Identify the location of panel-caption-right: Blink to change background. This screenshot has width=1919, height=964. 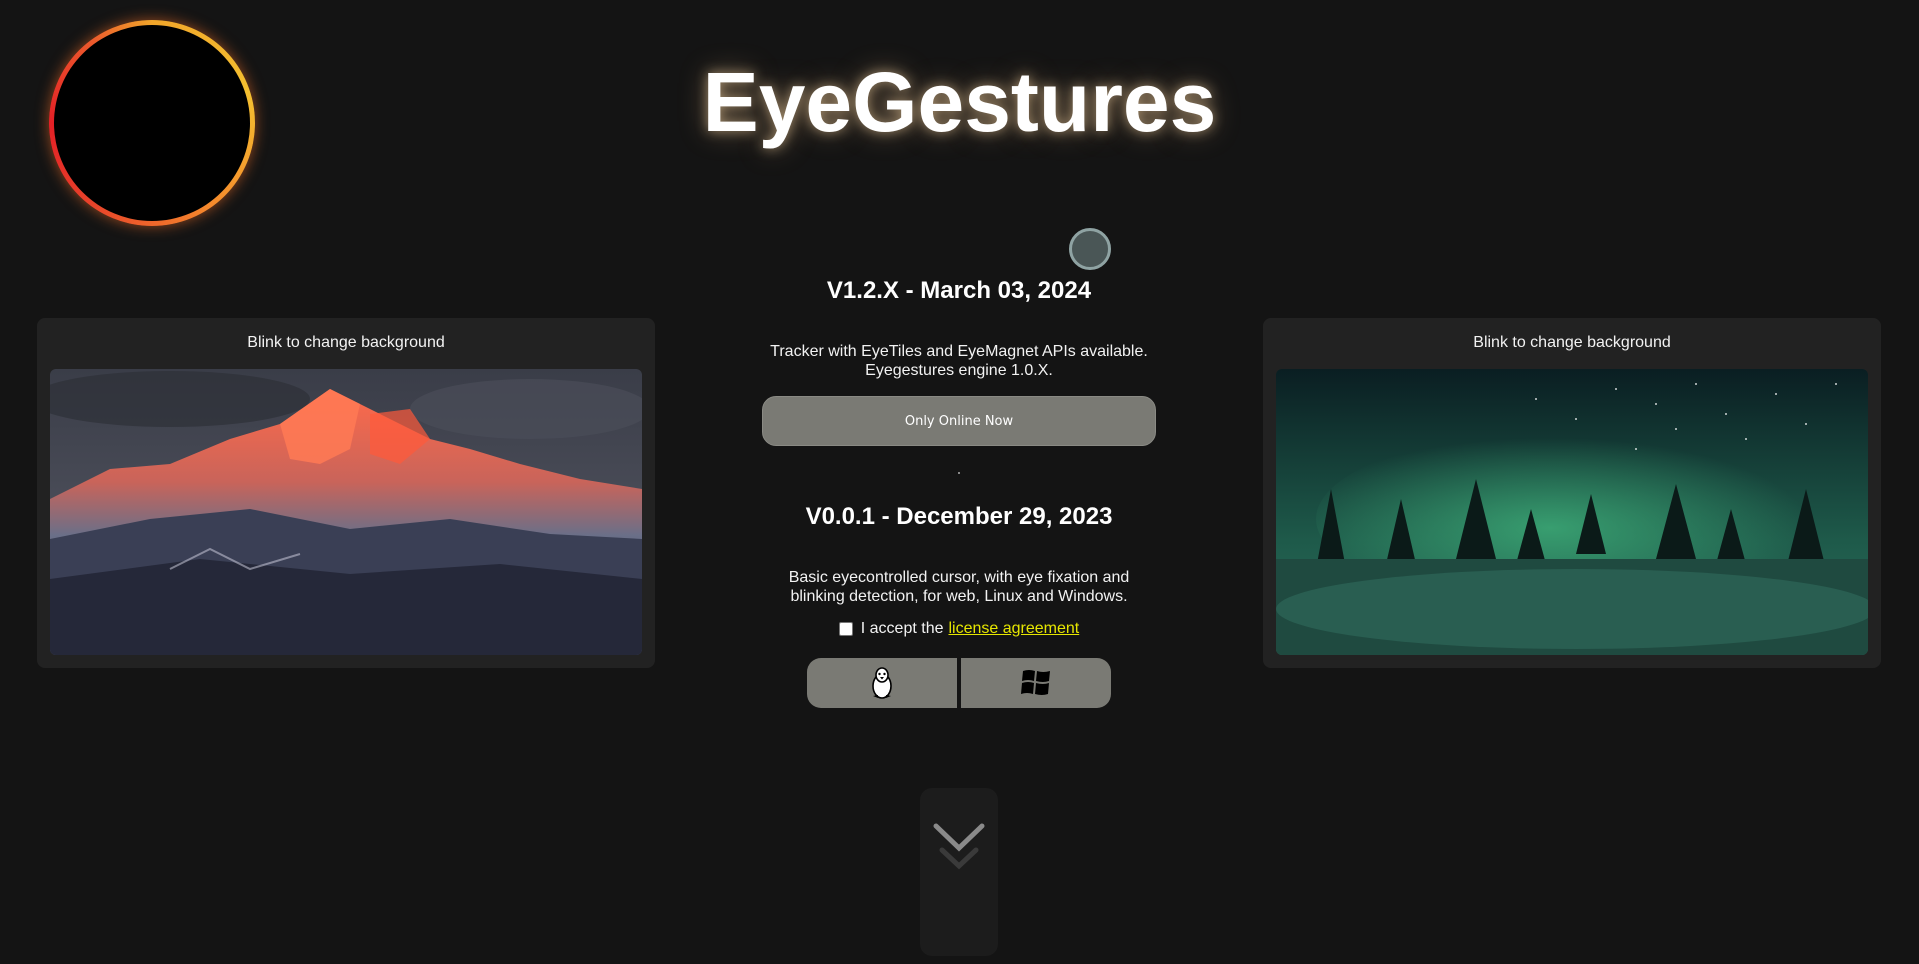
(1572, 342).